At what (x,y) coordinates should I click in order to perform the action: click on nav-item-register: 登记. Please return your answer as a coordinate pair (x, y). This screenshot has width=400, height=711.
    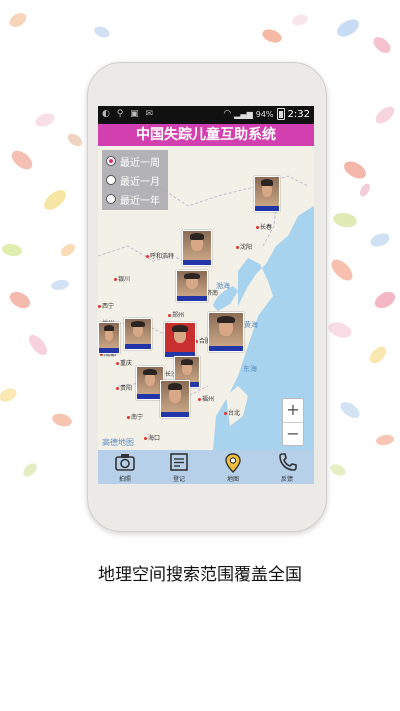
    Looking at the image, I should click on (179, 467).